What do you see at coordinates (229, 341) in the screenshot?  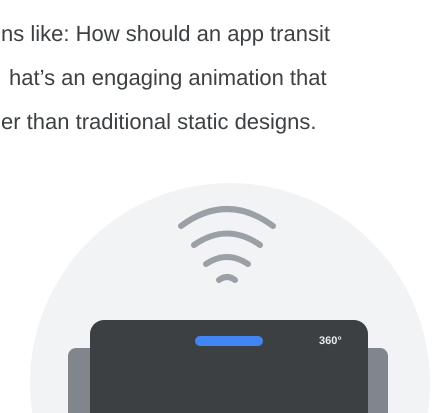 I see `indicator-bar` at bounding box center [229, 341].